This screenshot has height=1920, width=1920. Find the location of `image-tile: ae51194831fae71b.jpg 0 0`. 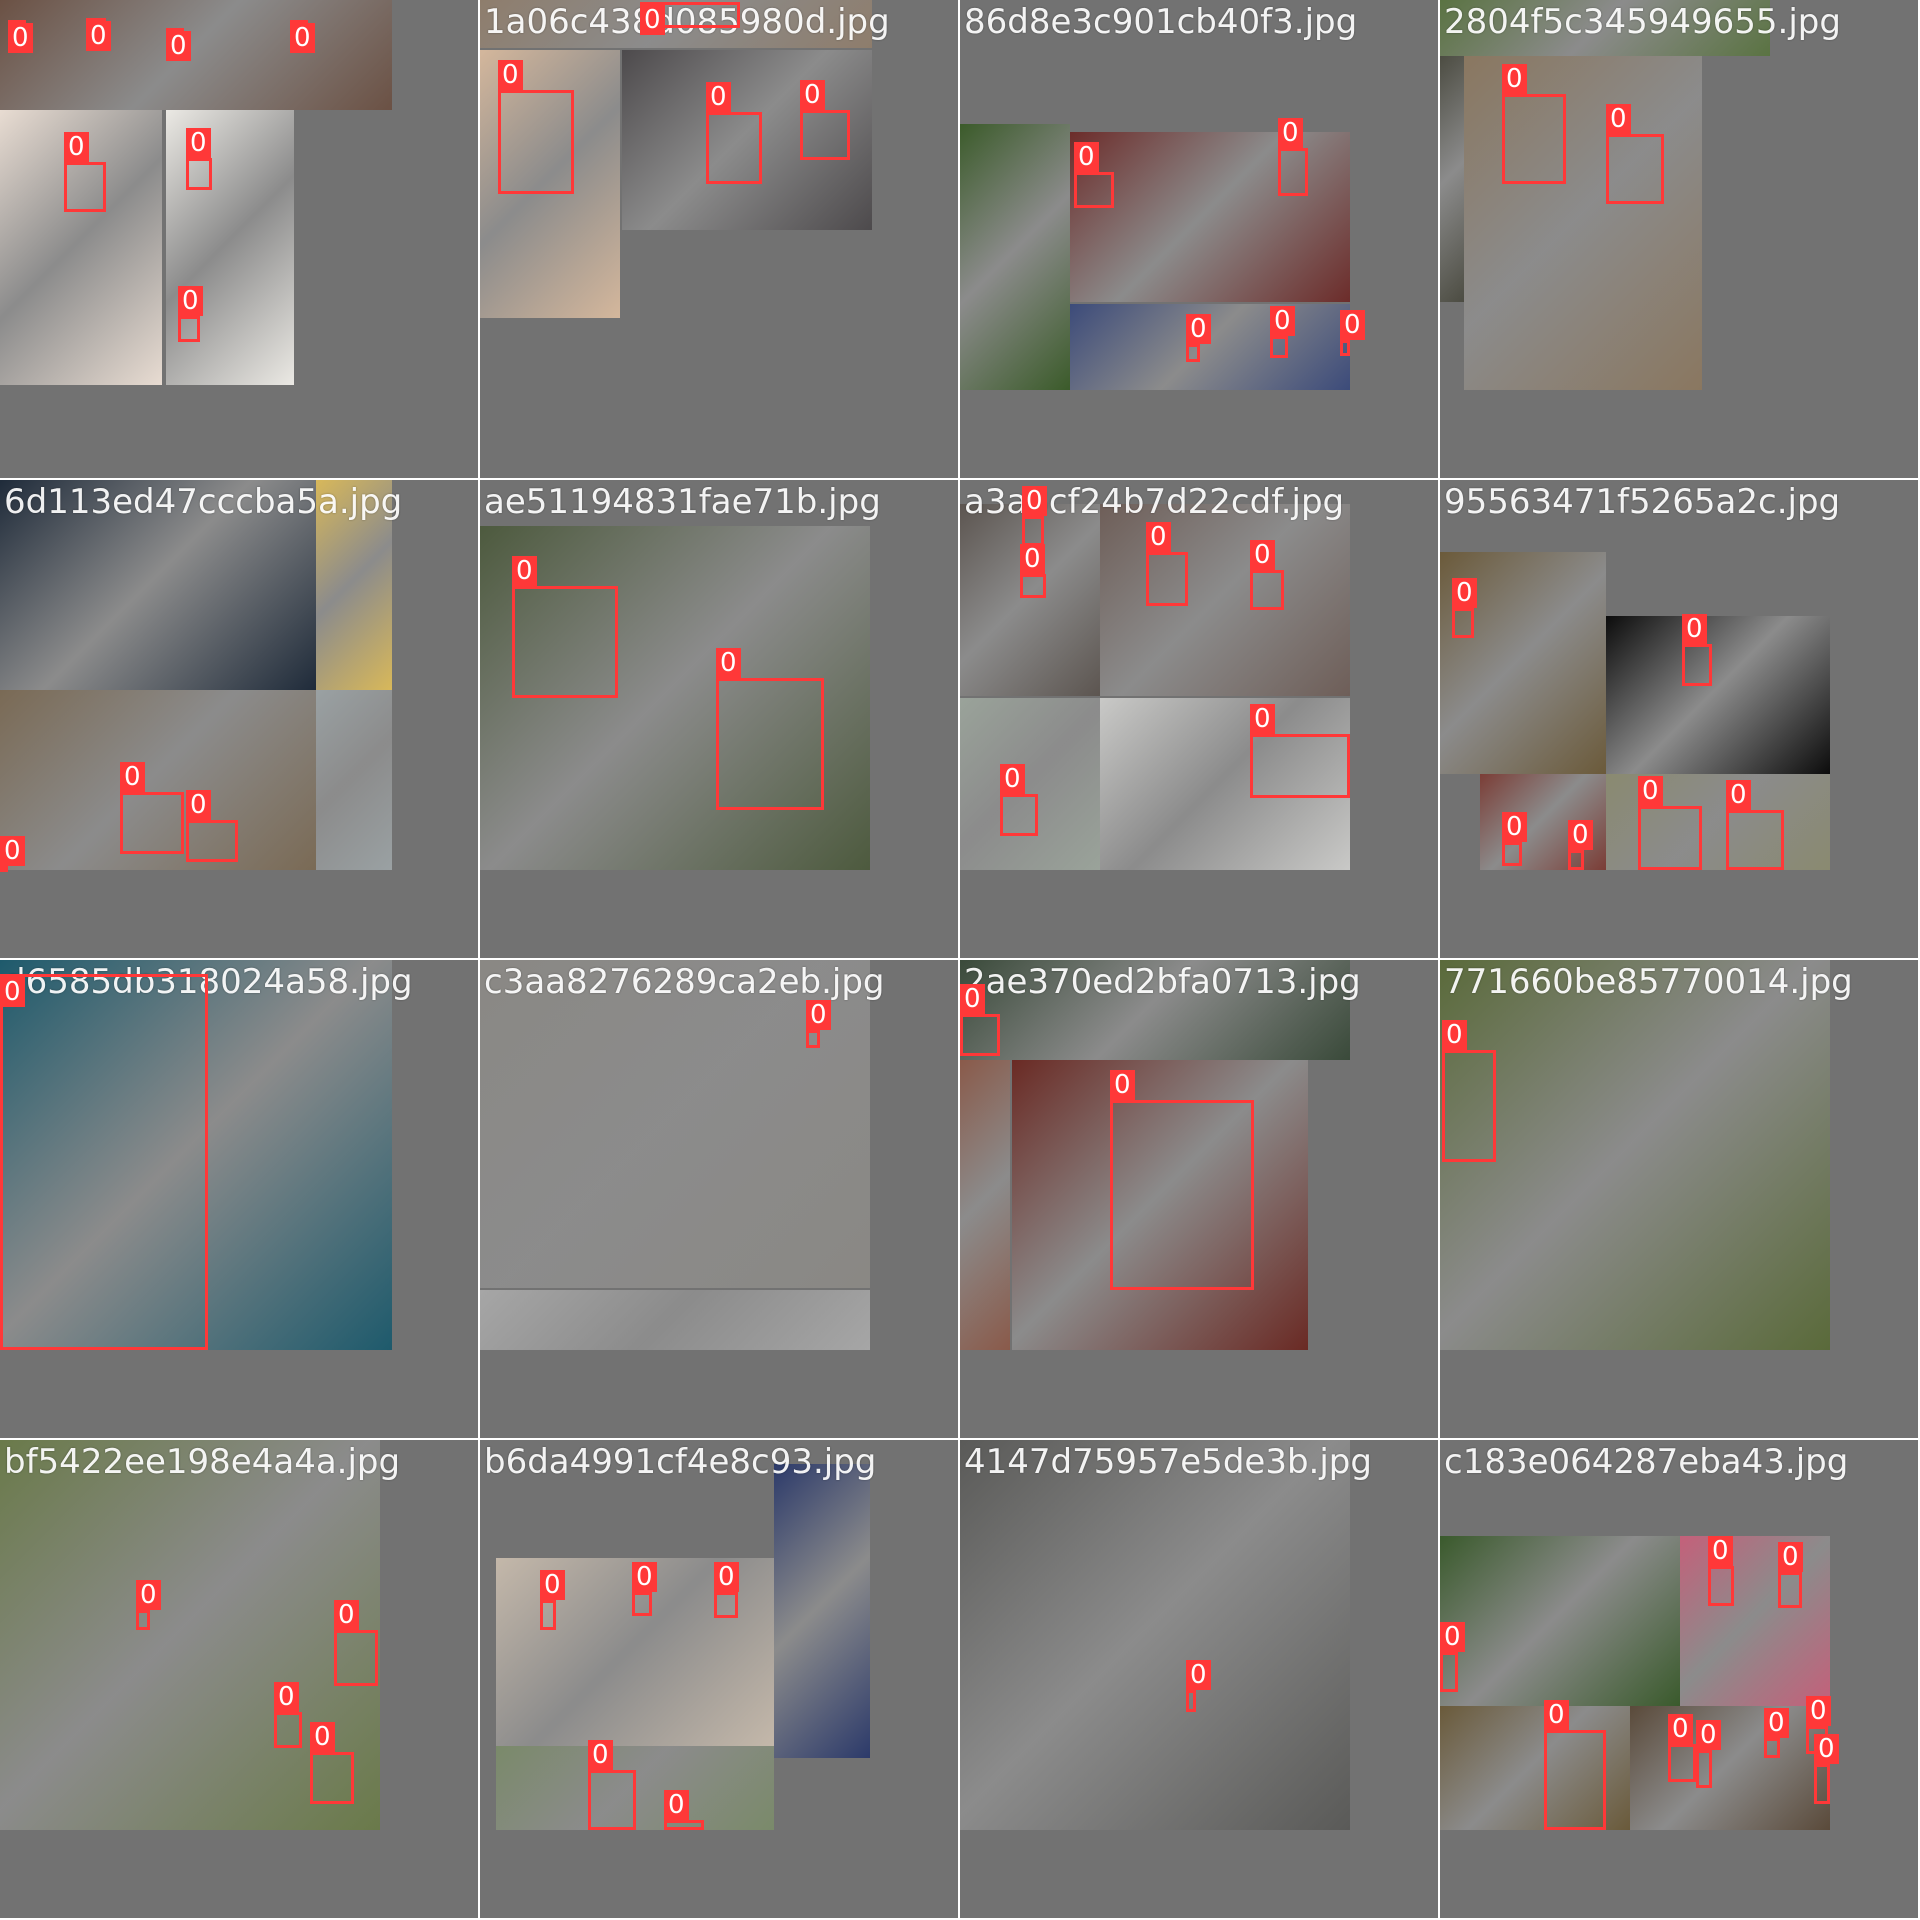

image-tile: ae51194831fae71b.jpg 0 0 is located at coordinates (720, 720).